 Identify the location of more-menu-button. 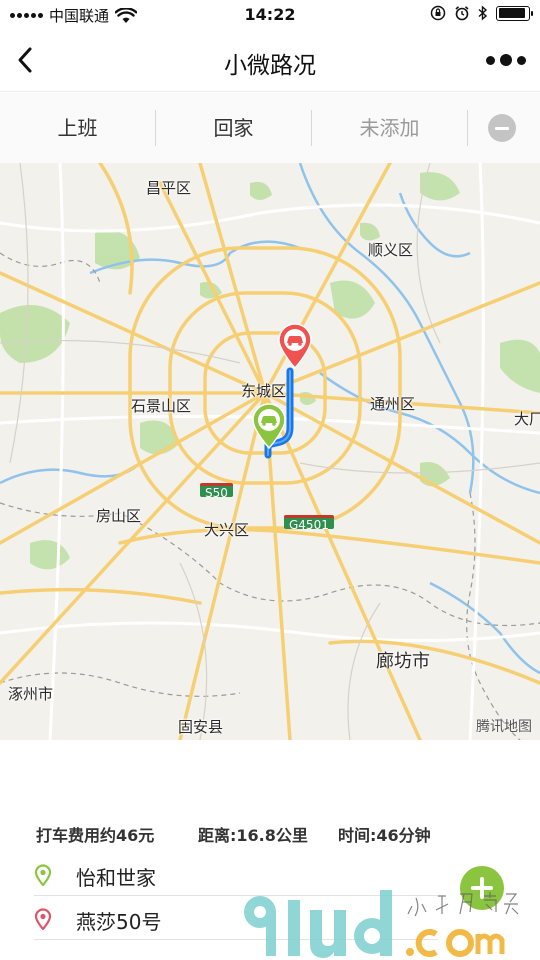
(506, 60).